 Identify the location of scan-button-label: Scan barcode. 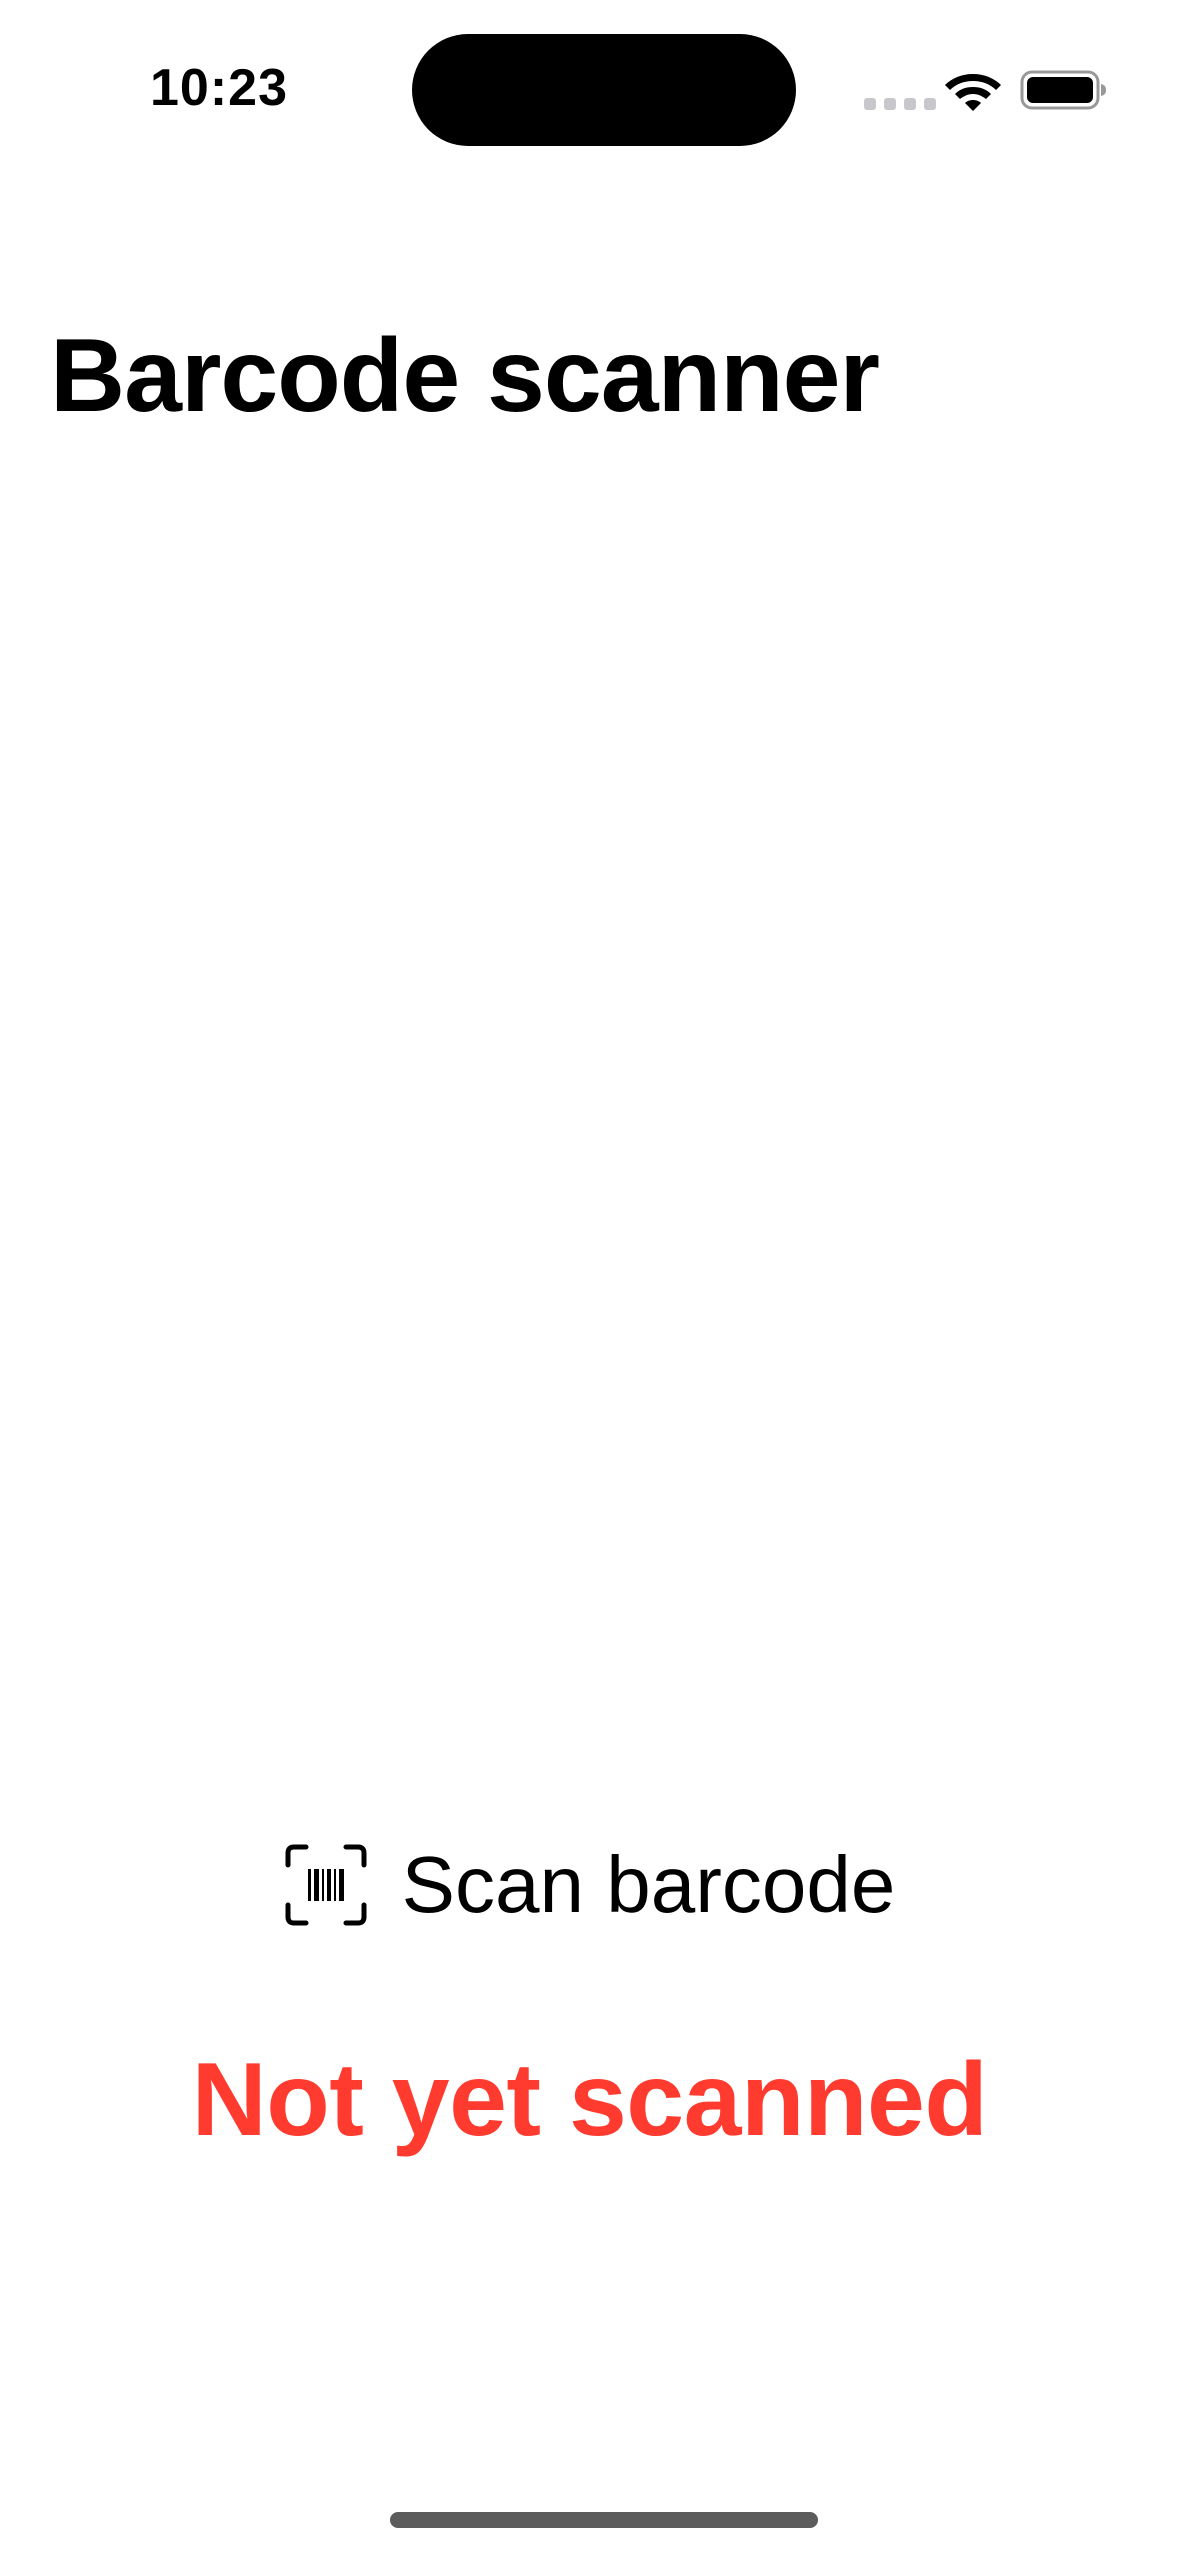
(648, 1884).